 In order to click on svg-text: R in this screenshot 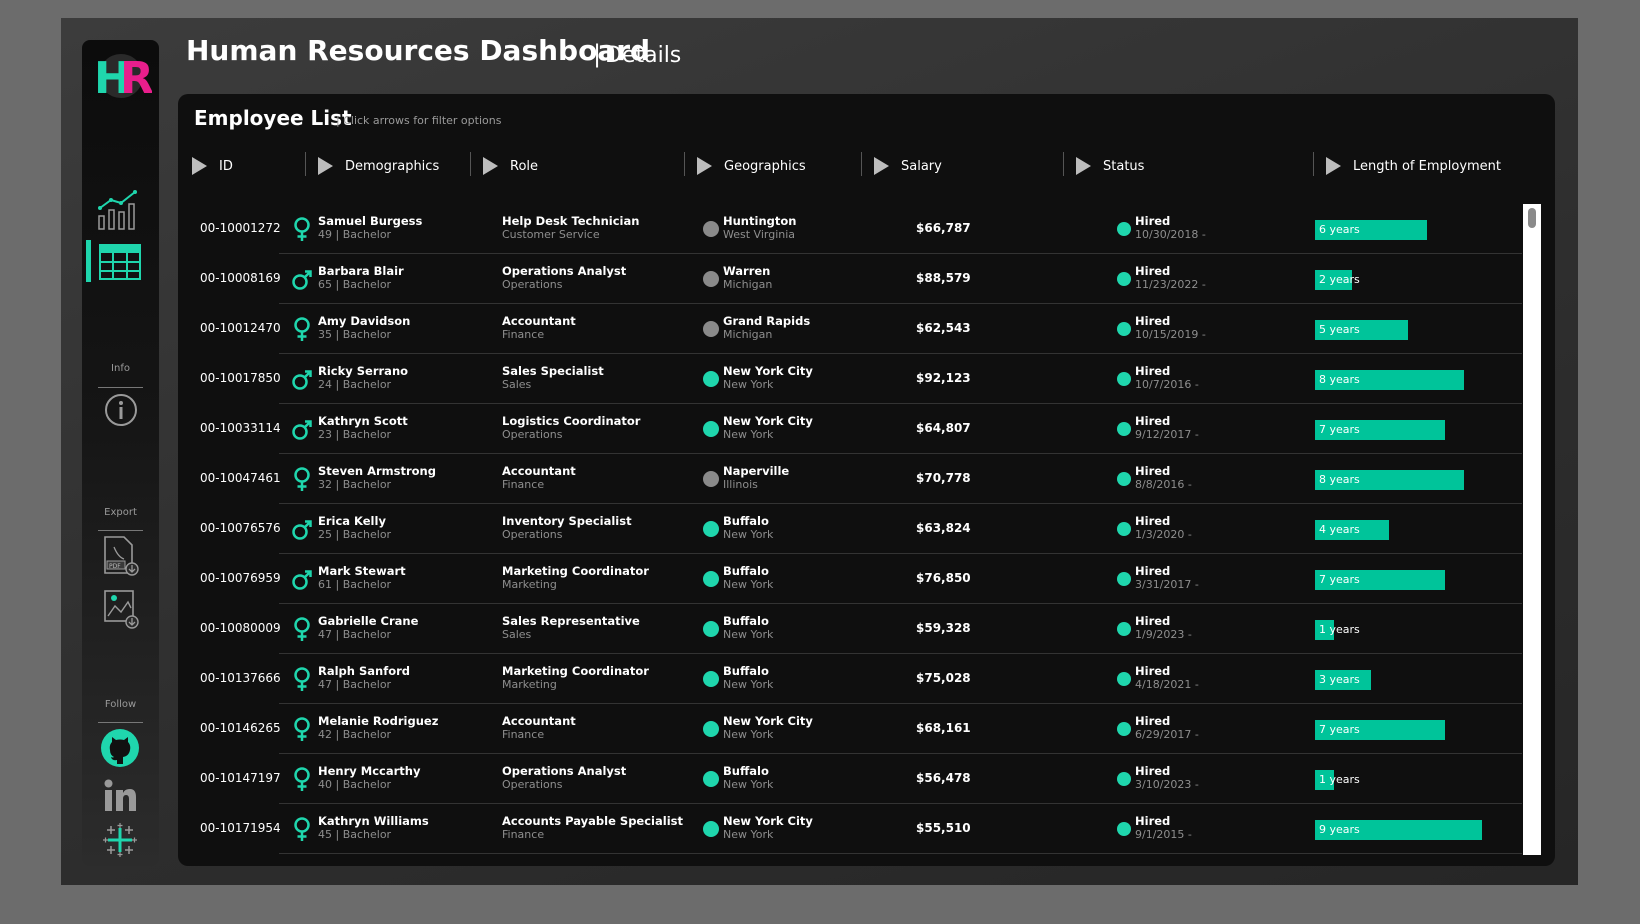, I will do `click(136, 77)`.